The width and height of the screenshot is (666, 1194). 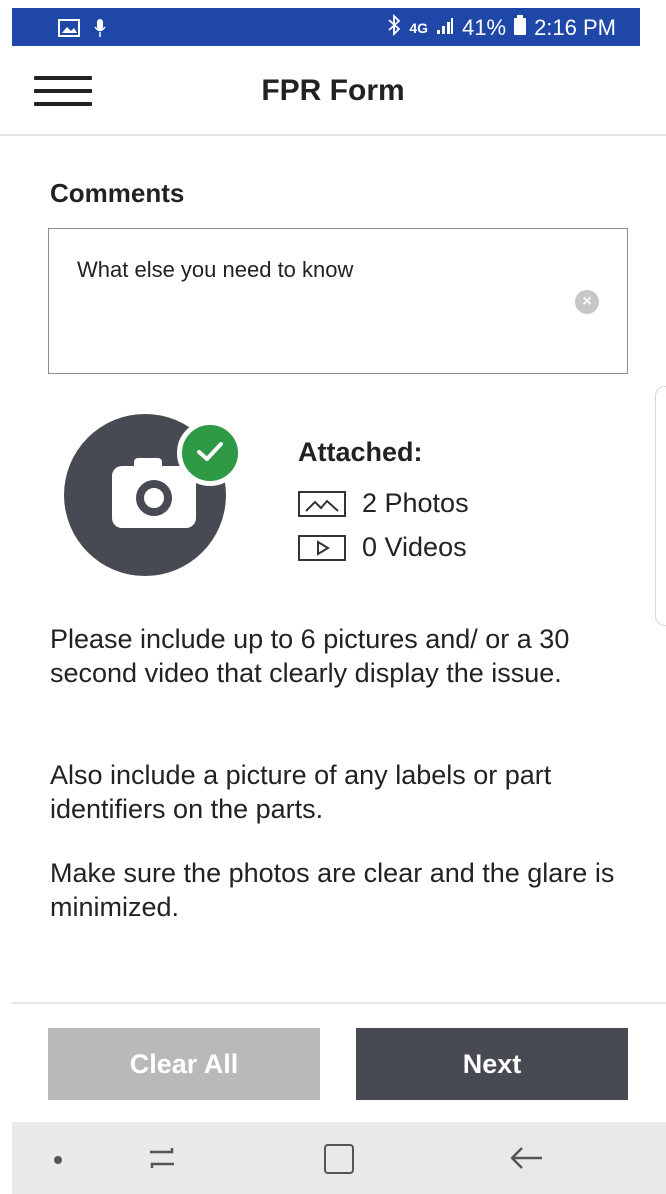 What do you see at coordinates (326, 27) in the screenshot?
I see `status-bar: 4G 41% 2:16 PM` at bounding box center [326, 27].